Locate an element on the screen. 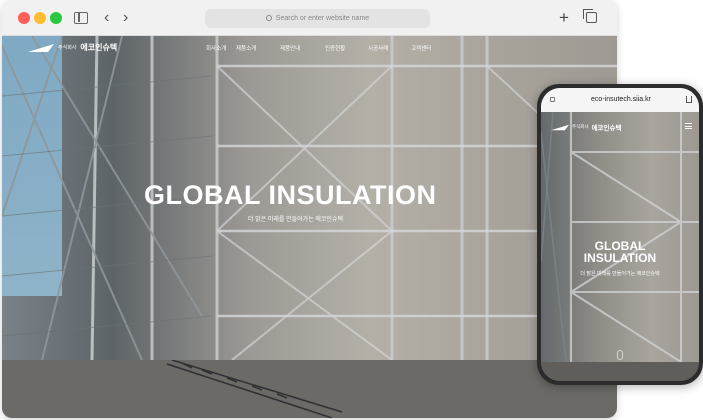 Image resolution: width=703 pixels, height=420 pixels. main-nav: 회사소개 제품소개 제품안내 인증현황 시공사례 고객센터 is located at coordinates (321, 49).